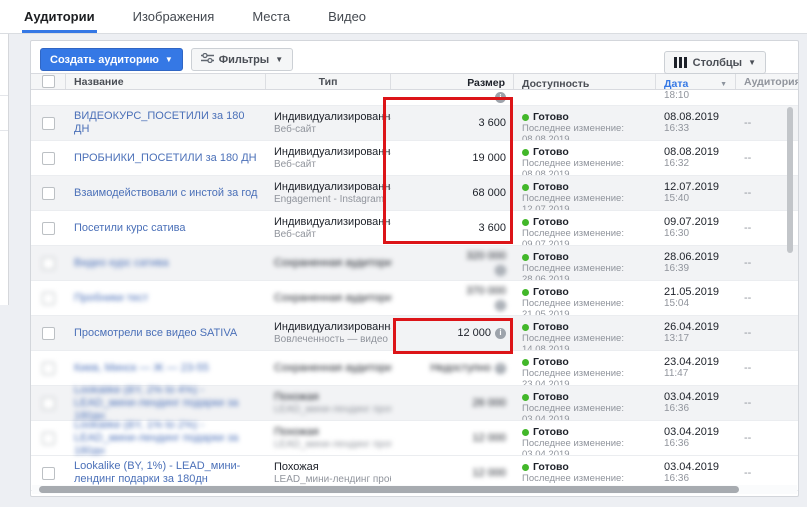 This screenshot has height=507, width=807. Describe the element at coordinates (242, 59) in the screenshot. I see `filters-button: Фильтры ▼` at that location.